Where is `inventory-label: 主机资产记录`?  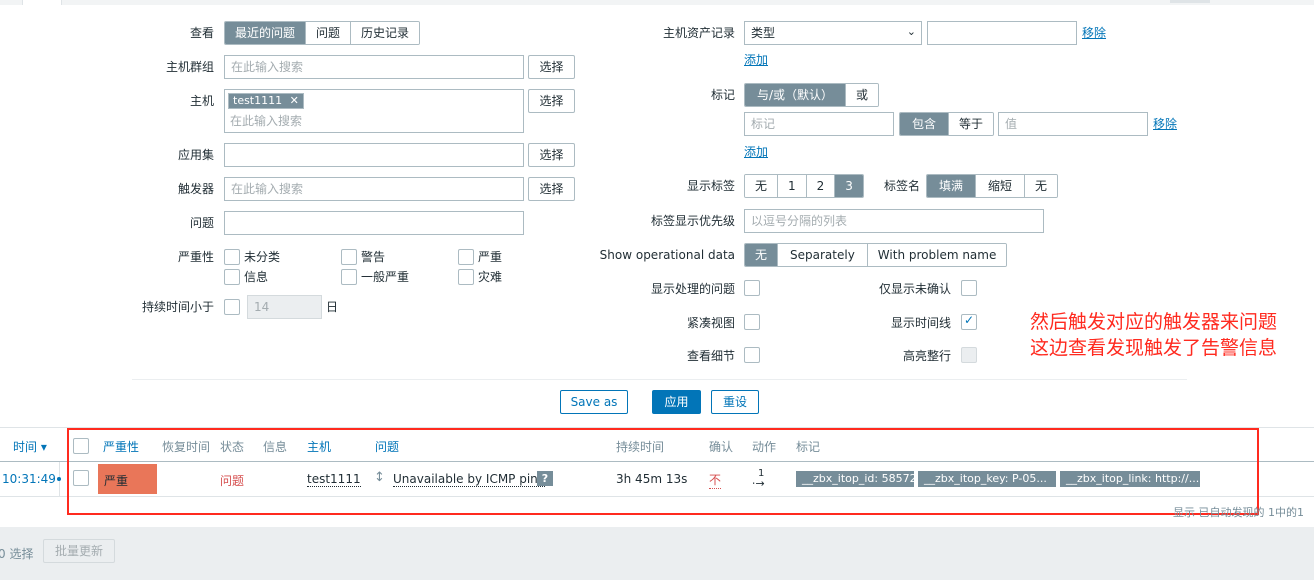
inventory-label: 主机资产记录 is located at coordinates (698, 33).